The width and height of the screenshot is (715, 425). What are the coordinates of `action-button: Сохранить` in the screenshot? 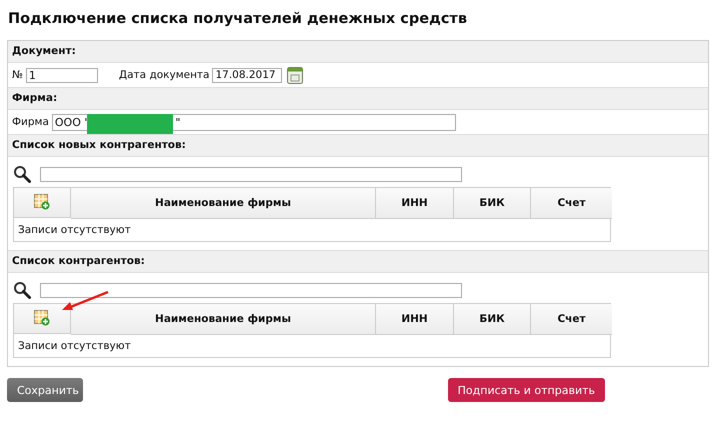 It's located at (45, 390).